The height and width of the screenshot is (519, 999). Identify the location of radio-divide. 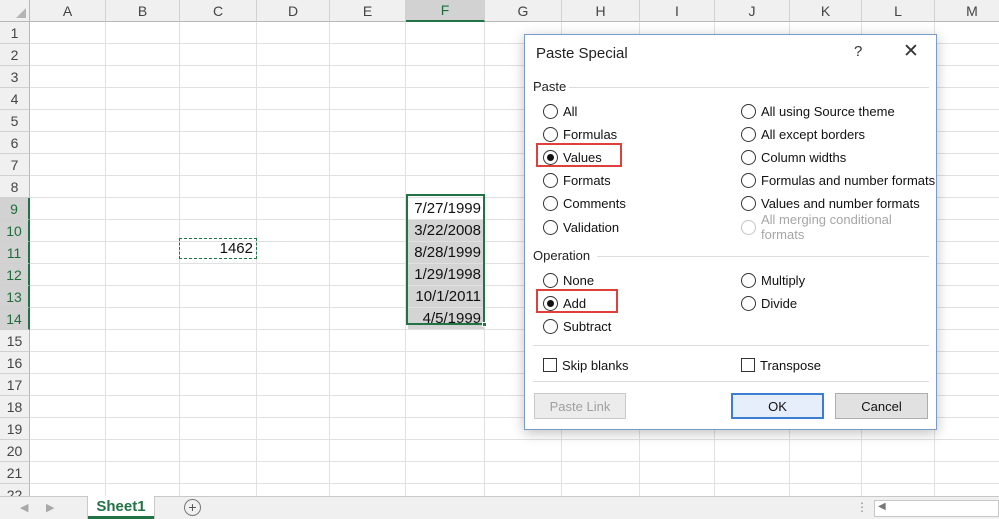
(748, 303).